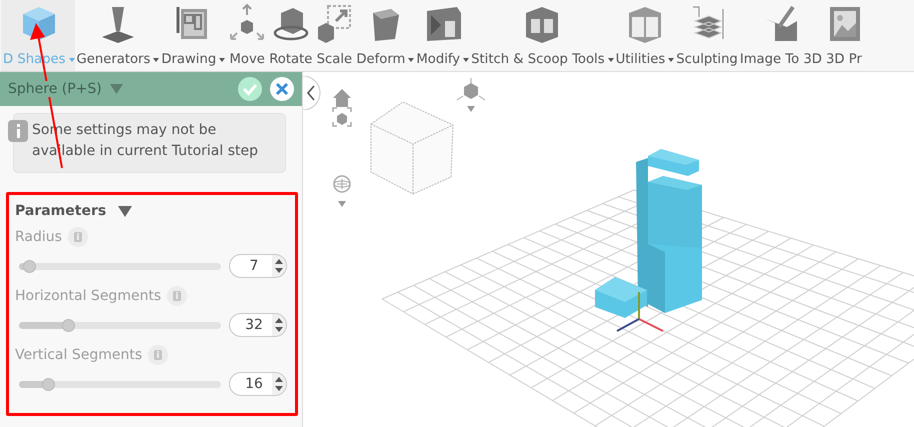  What do you see at coordinates (645, 35) in the screenshot?
I see `toolbar-button: Utilities` at bounding box center [645, 35].